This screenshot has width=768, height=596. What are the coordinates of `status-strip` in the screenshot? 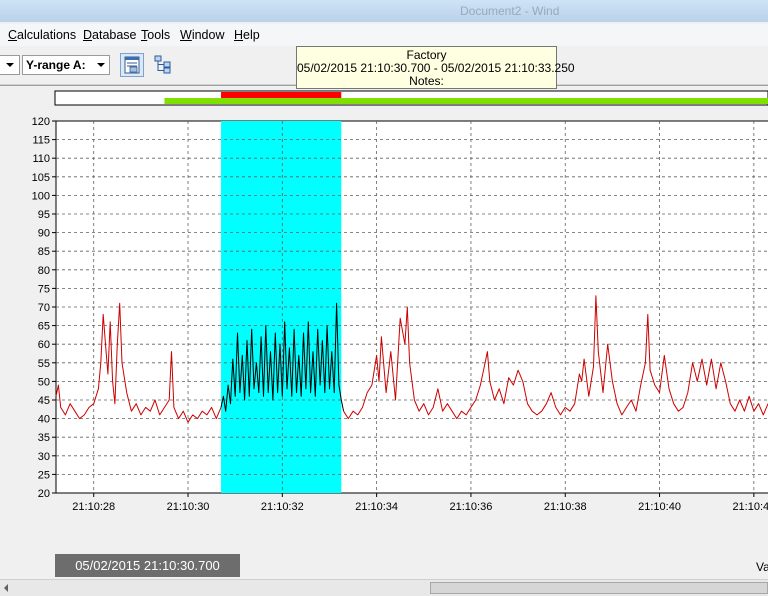 It's located at (411, 98).